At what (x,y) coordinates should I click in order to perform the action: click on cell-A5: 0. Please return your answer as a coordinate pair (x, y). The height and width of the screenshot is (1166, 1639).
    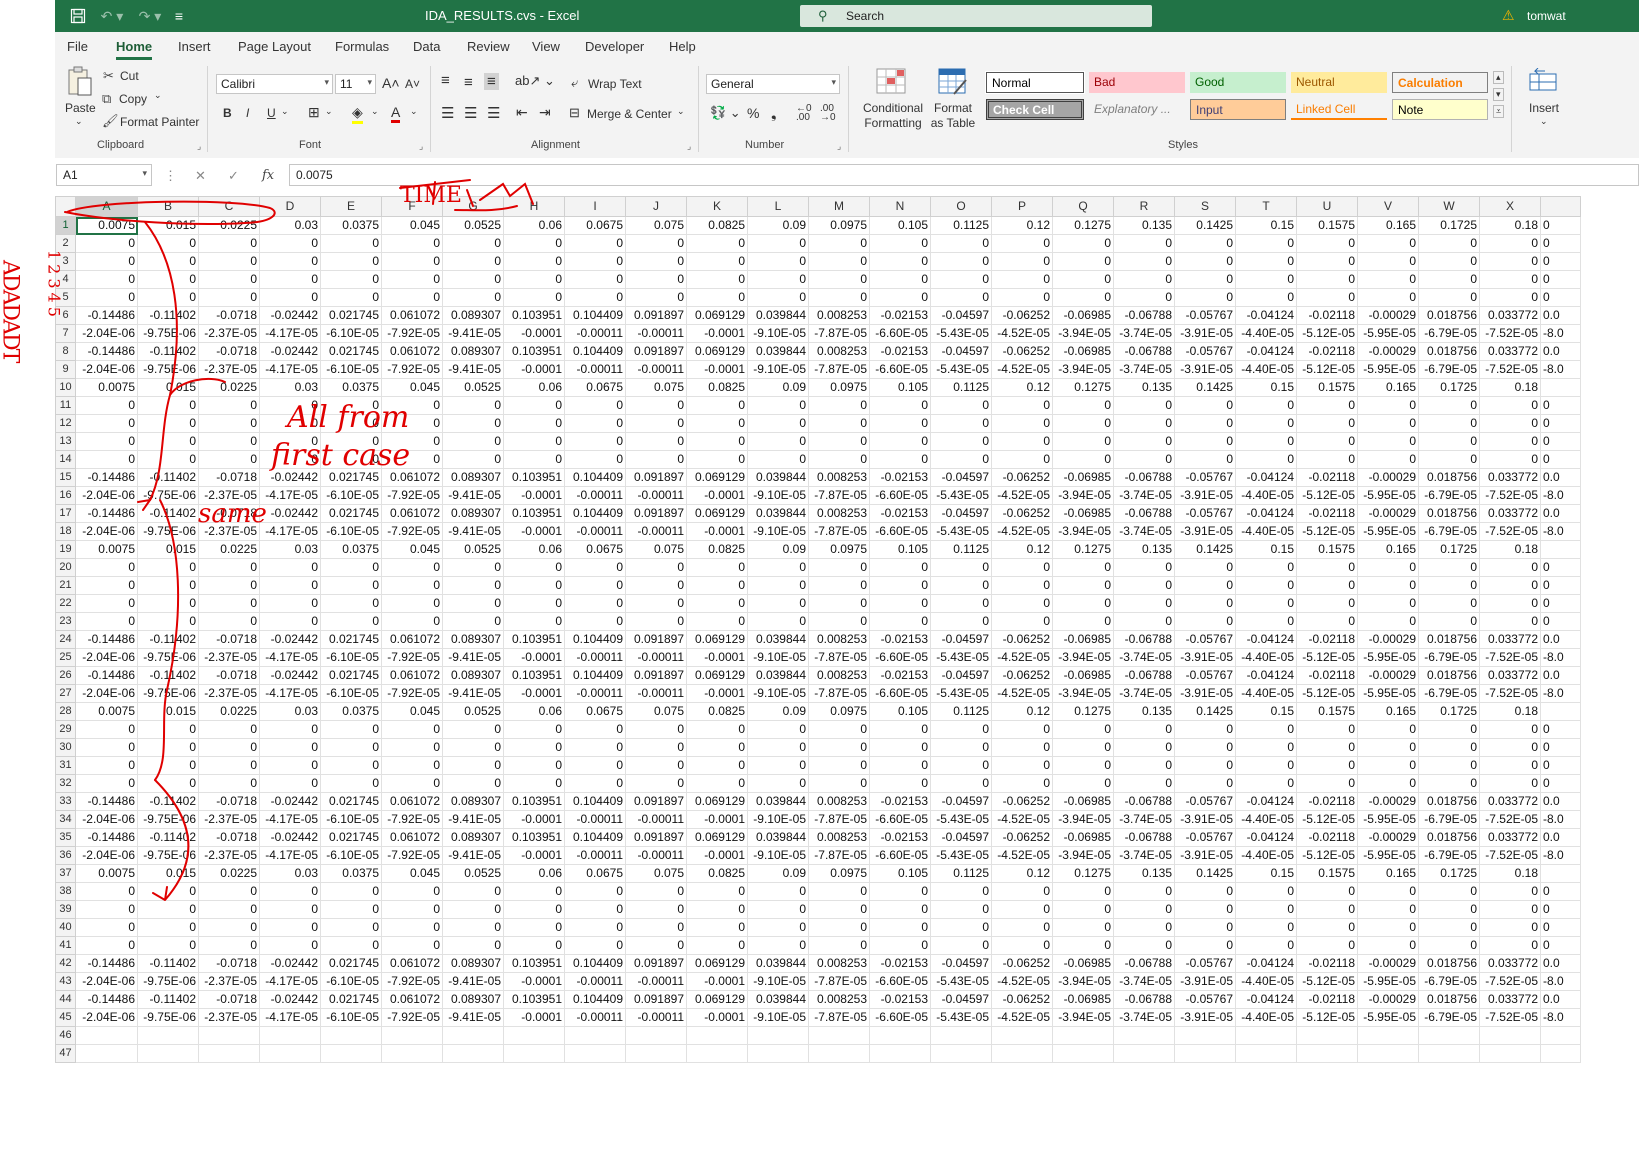
    Looking at the image, I should click on (106, 297).